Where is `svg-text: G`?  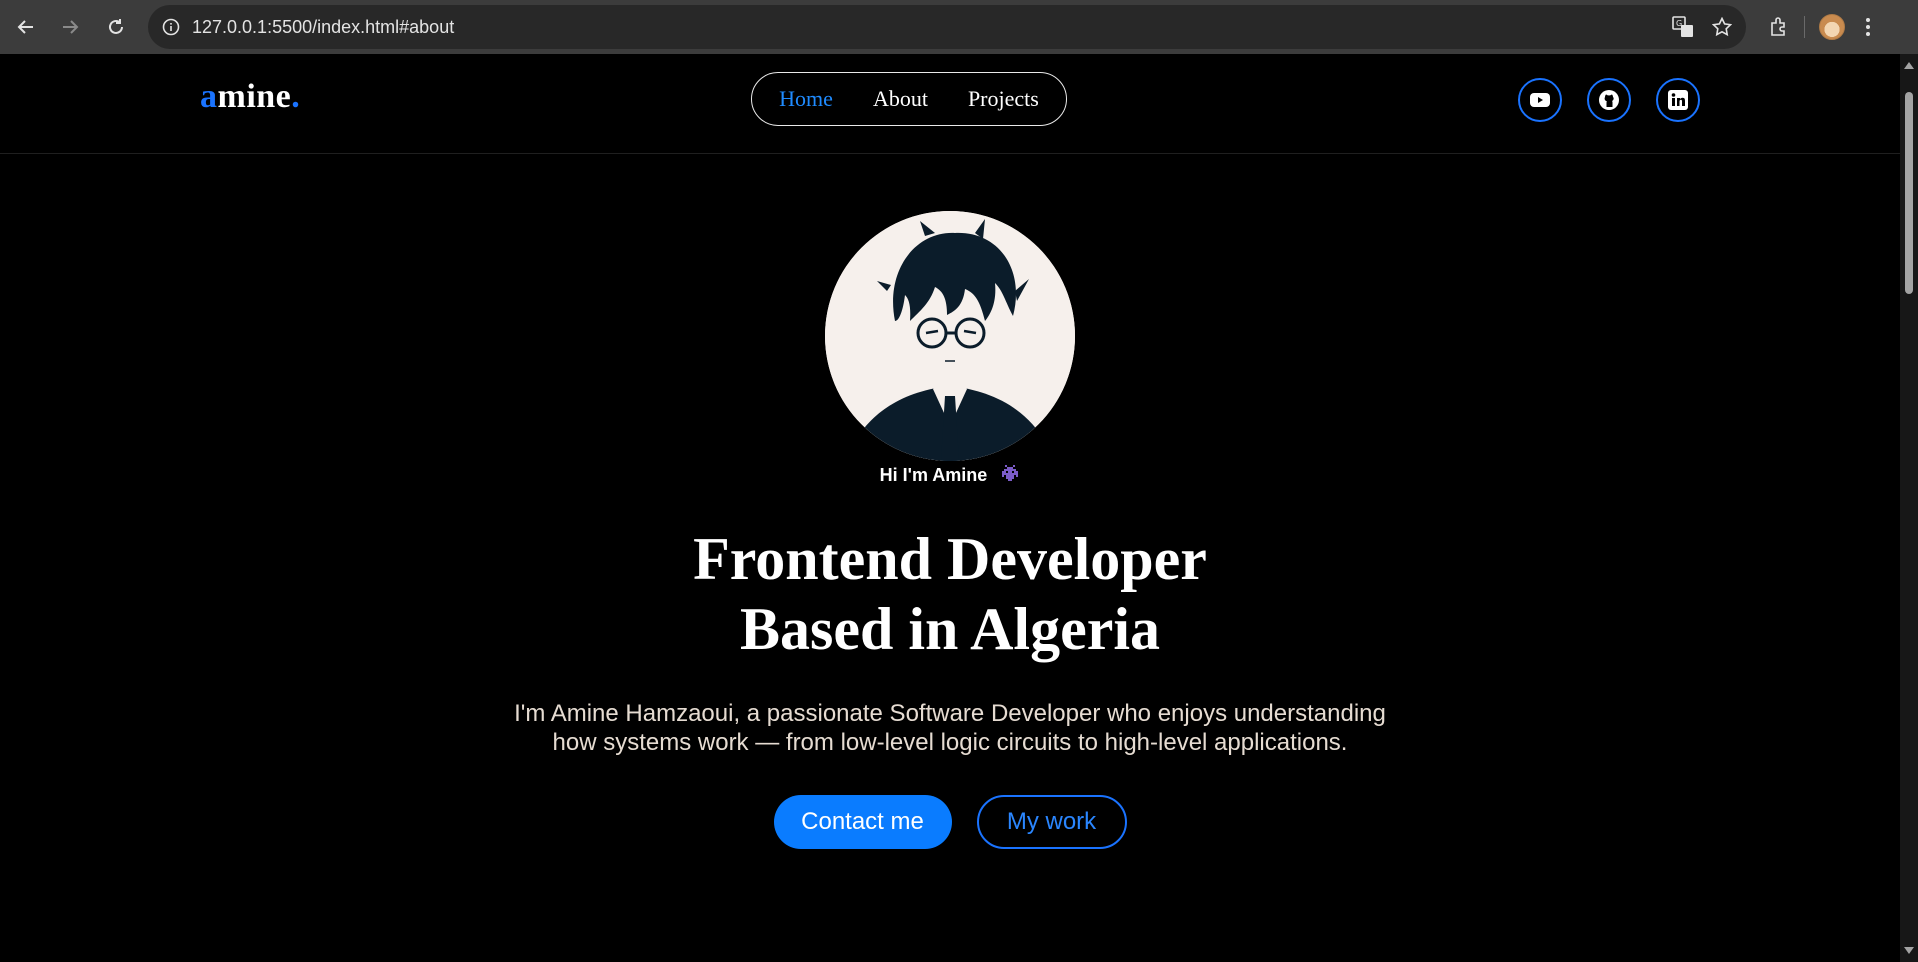
svg-text: G is located at coordinates (1679, 23).